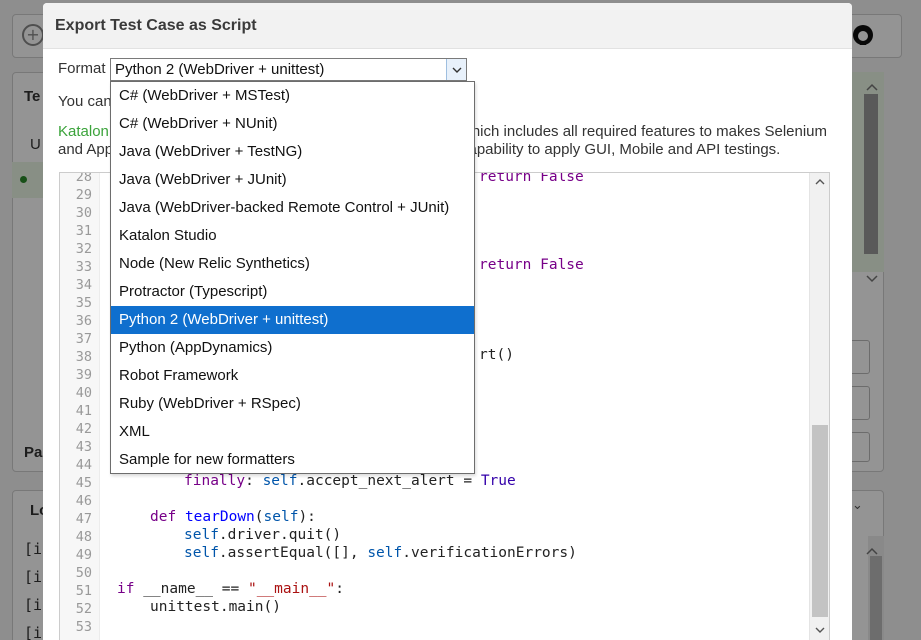  Describe the element at coordinates (83, 411) in the screenshot. I see `line-number: 41` at that location.